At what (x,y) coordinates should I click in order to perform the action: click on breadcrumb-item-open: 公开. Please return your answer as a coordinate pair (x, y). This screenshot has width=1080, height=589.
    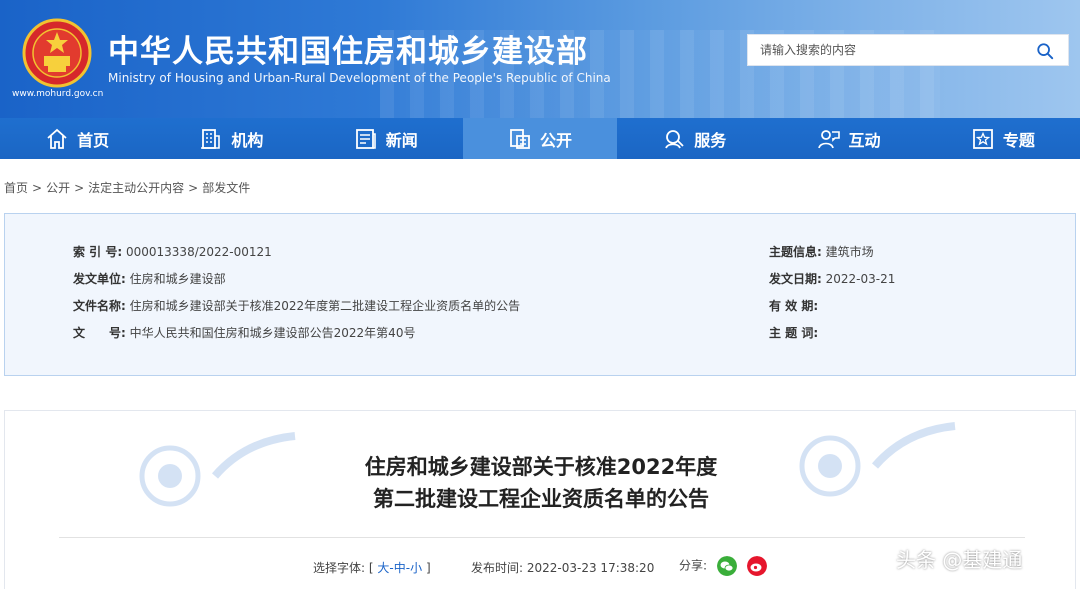
    Looking at the image, I should click on (58, 188).